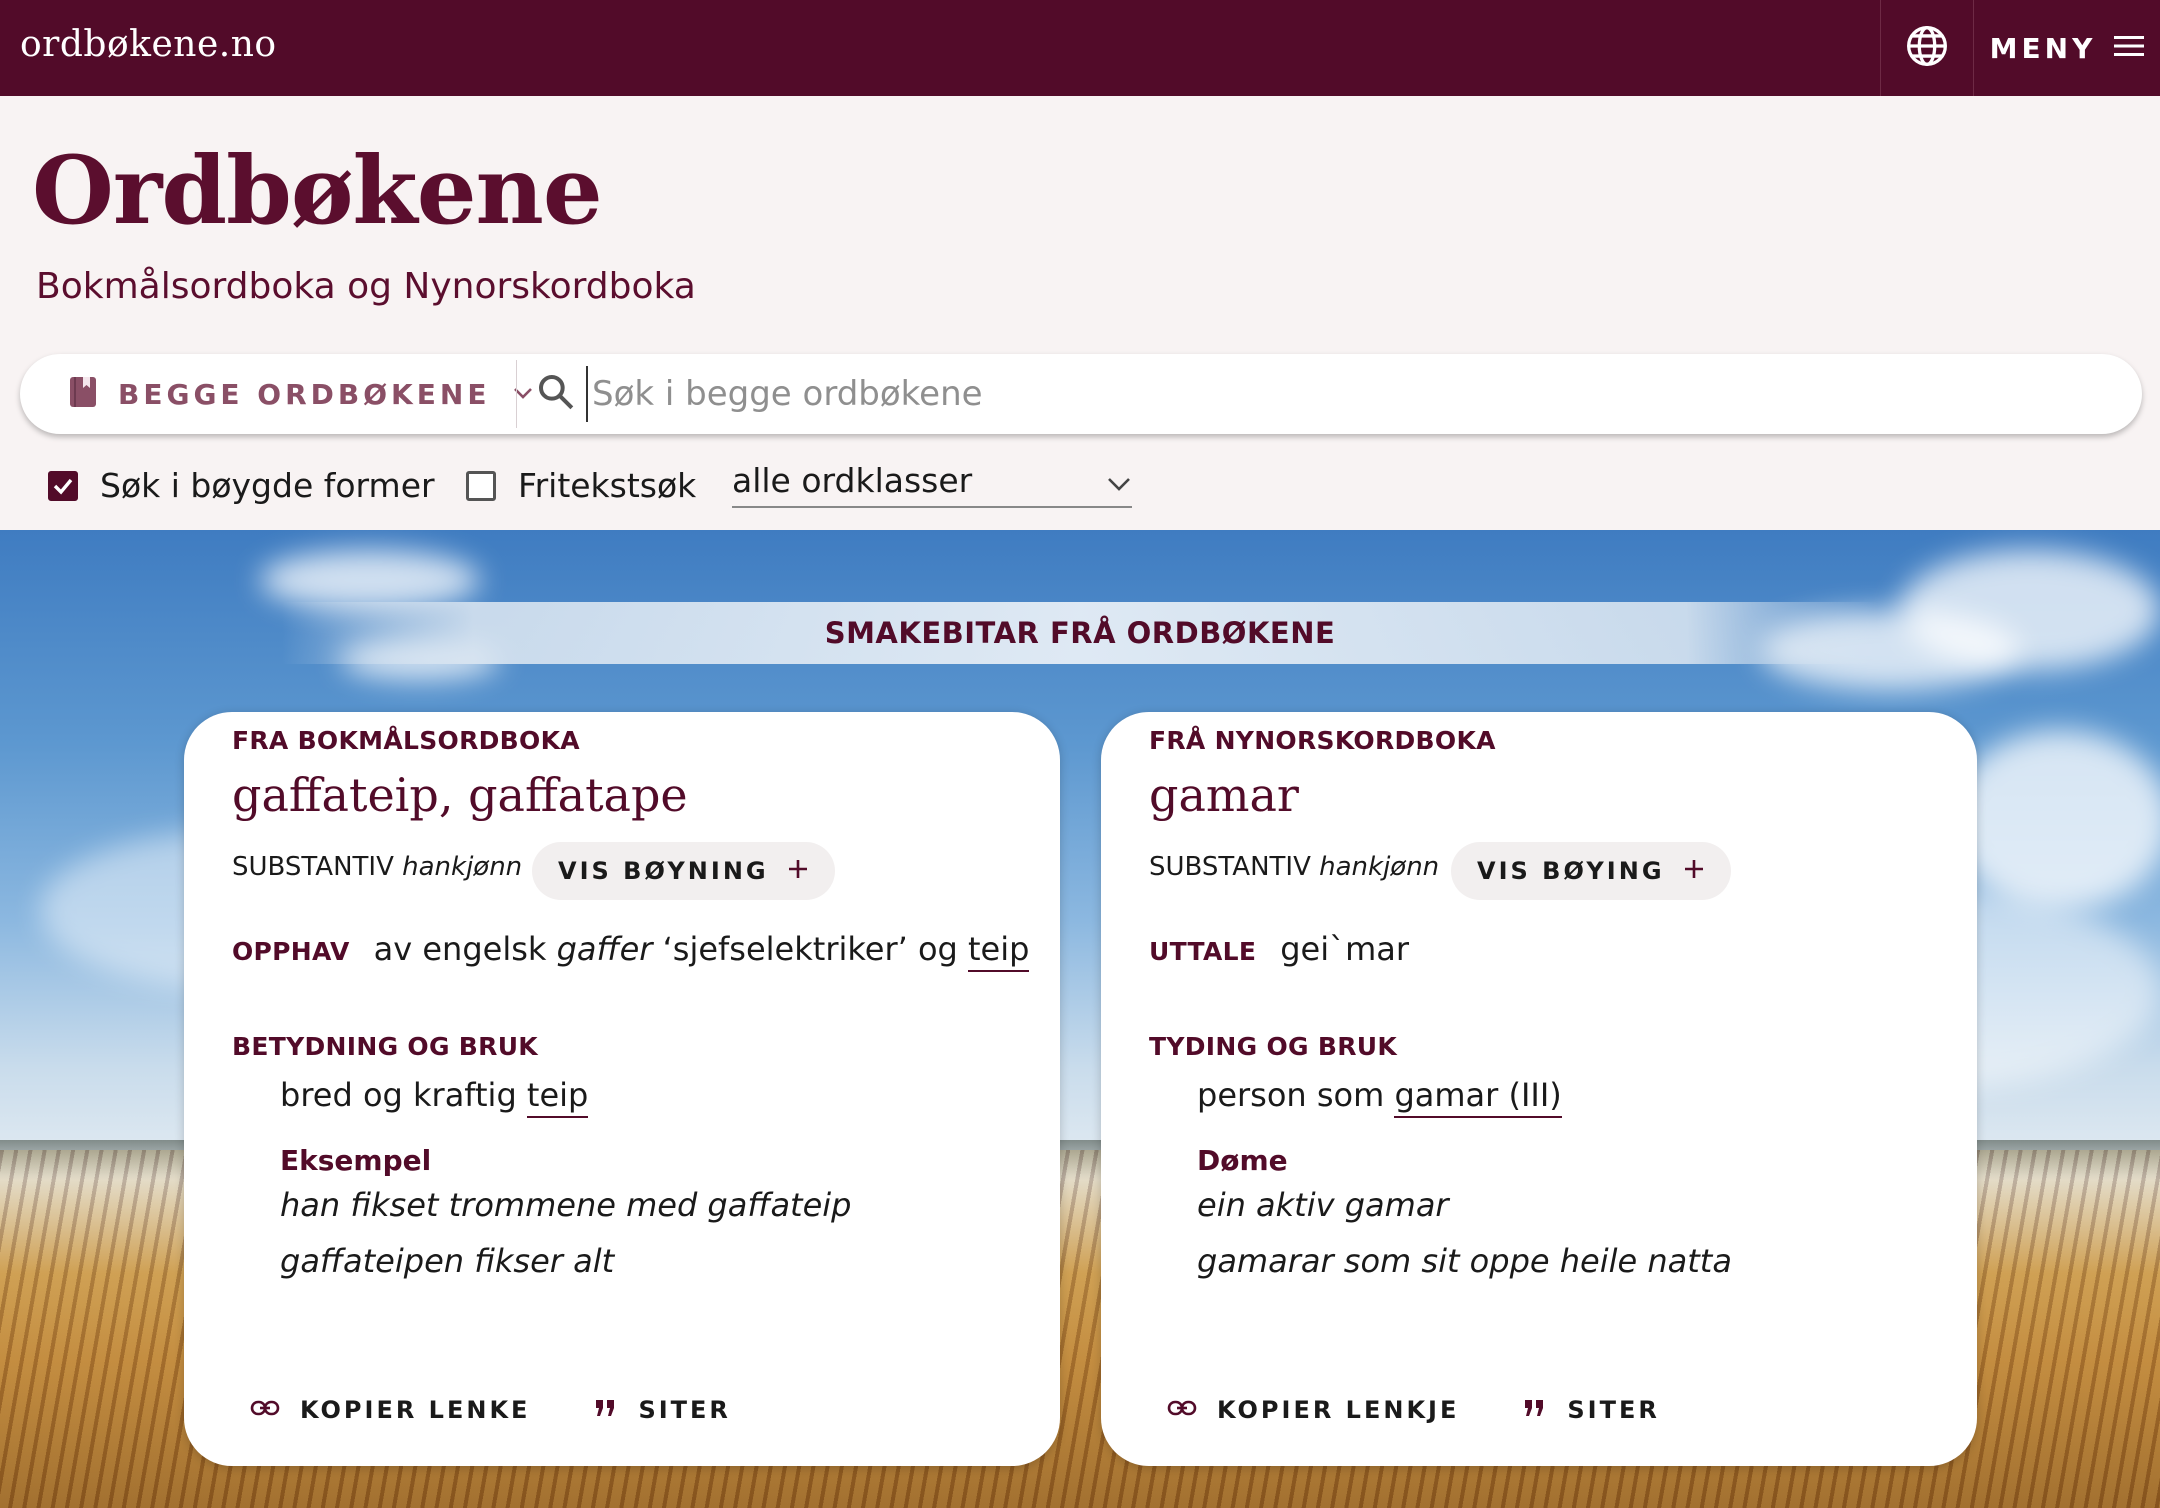 Image resolution: width=2160 pixels, height=1508 pixels. Describe the element at coordinates (1242, 1160) in the screenshot. I see `example-label: Døme` at that location.